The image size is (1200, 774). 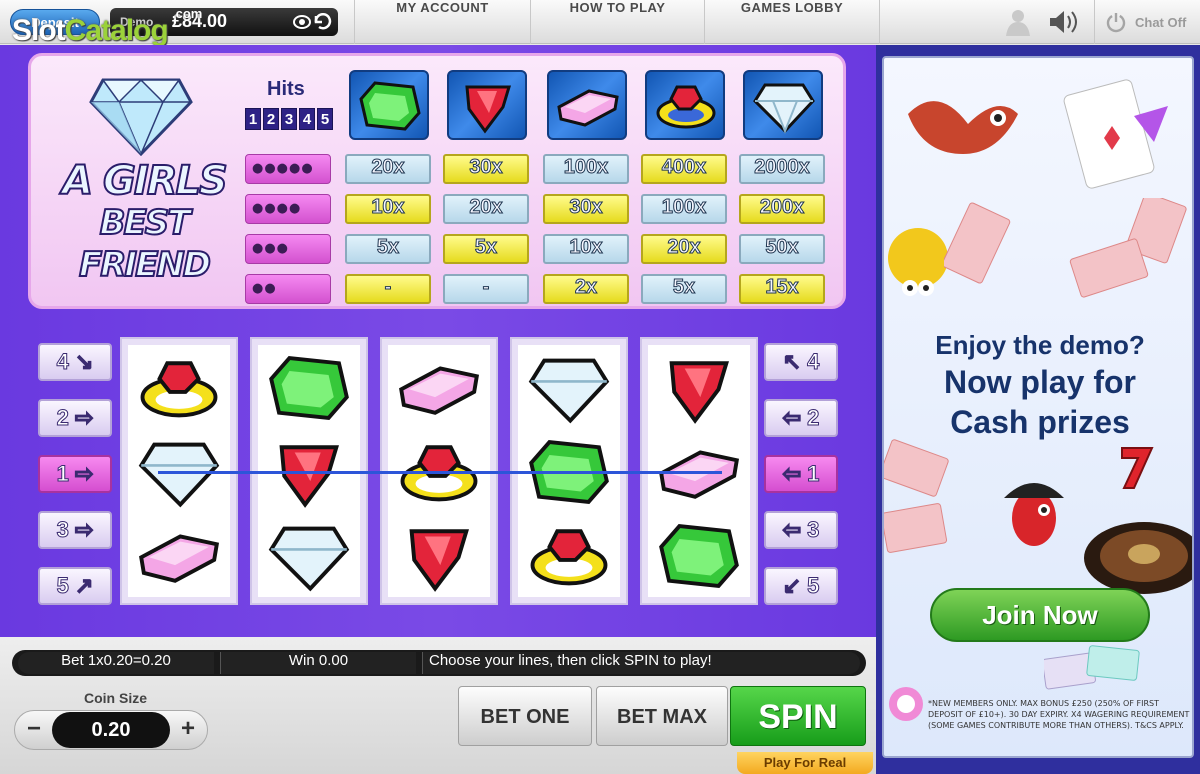 What do you see at coordinates (1161, 22) in the screenshot?
I see `chat-off-label: Chat Off` at bounding box center [1161, 22].